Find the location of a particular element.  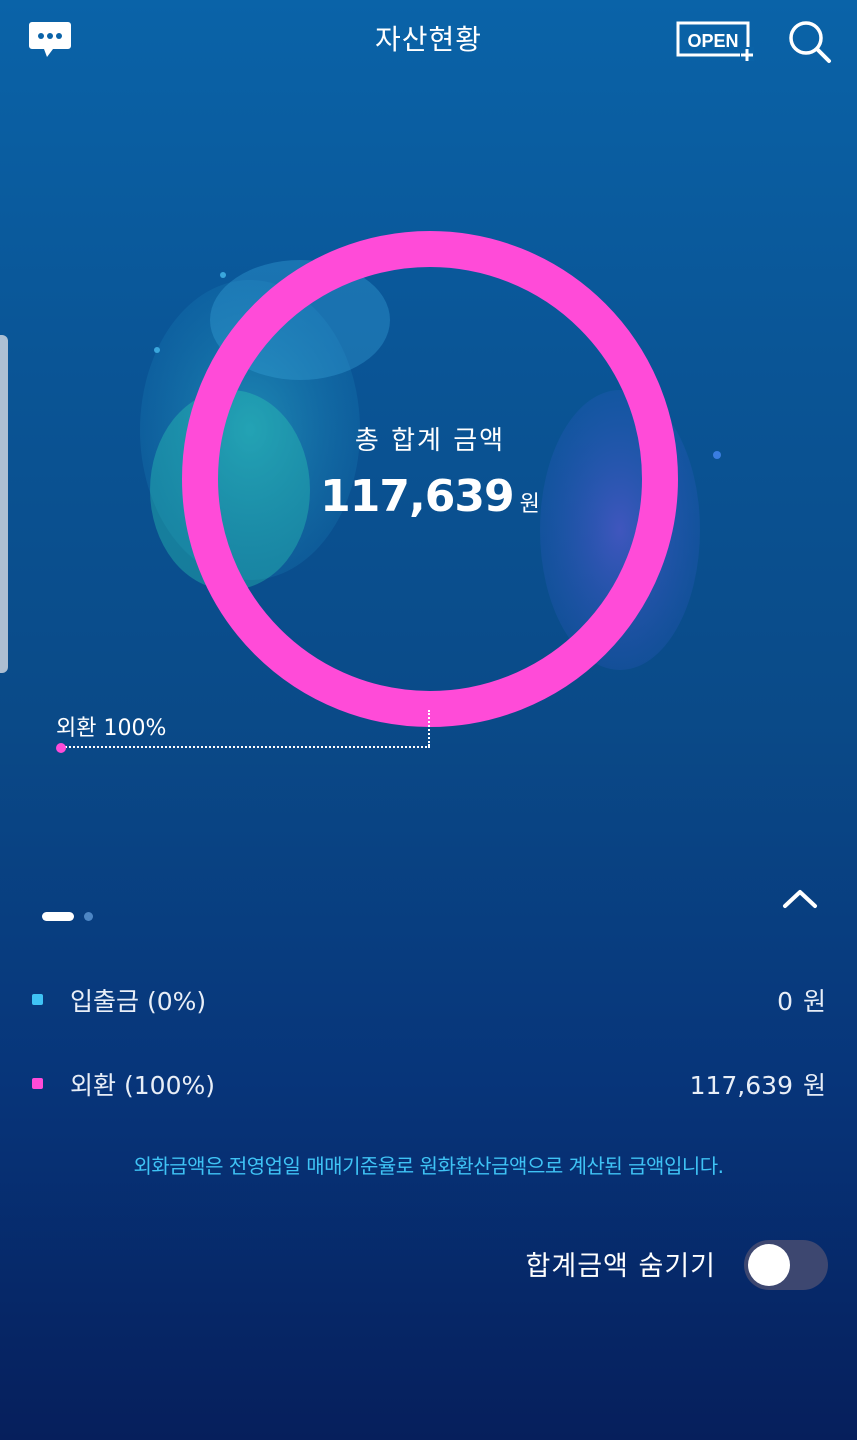

callout-line is located at coordinates (246, 747).